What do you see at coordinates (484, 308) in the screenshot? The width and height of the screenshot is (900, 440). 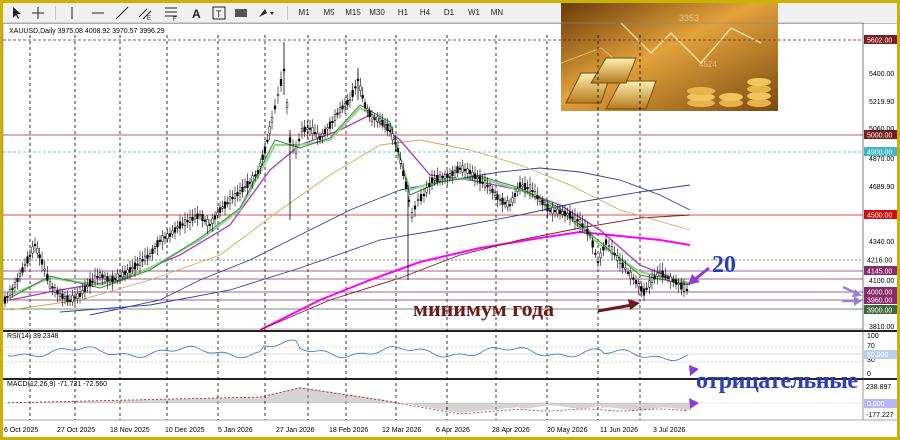 I see `year-low-annotation: минимум года` at bounding box center [484, 308].